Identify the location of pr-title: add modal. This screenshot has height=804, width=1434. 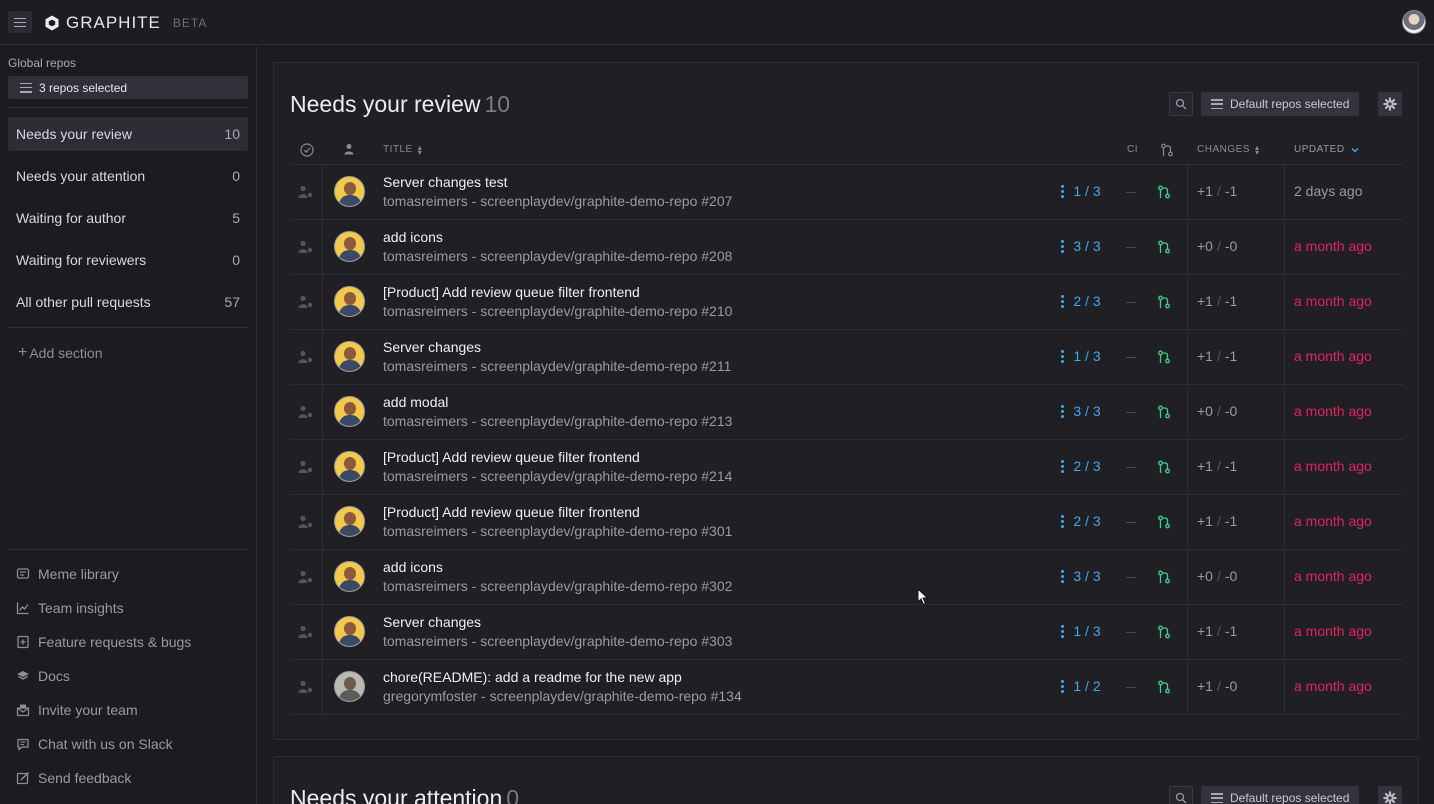
(415, 402).